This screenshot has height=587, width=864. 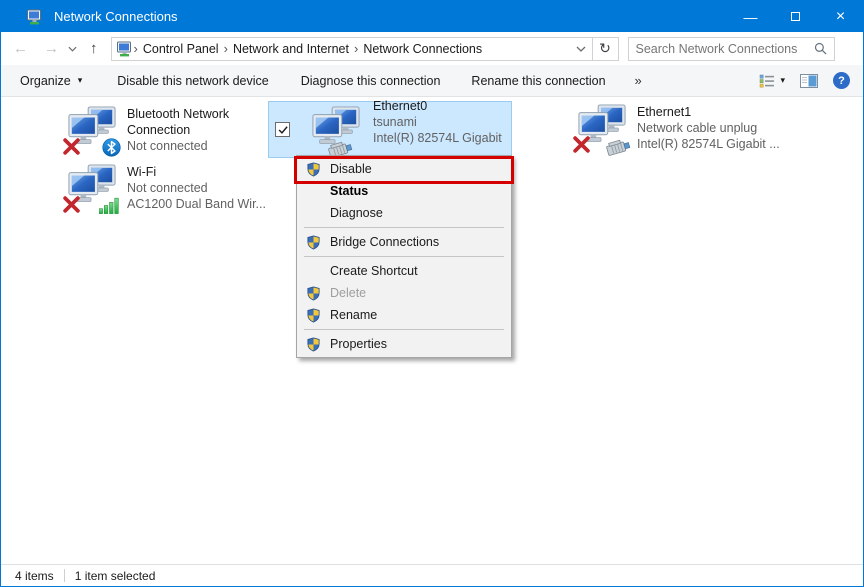 What do you see at coordinates (432, 16) in the screenshot?
I see `titlebar: Network Connections — ×` at bounding box center [432, 16].